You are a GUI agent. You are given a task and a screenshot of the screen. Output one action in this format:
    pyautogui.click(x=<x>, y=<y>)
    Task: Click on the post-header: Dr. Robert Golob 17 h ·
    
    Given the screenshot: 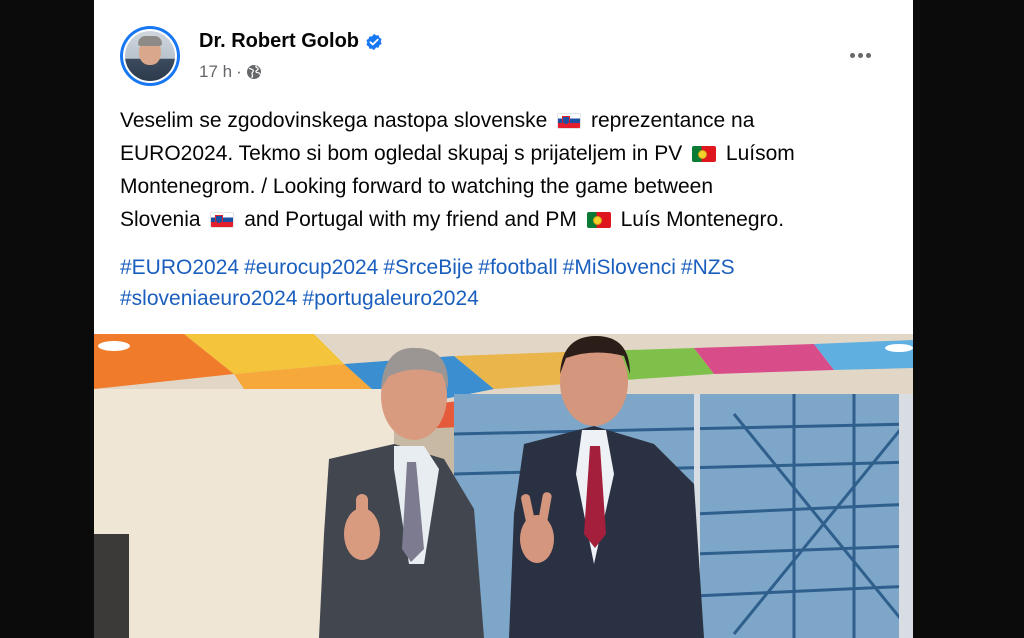 What is the action you would take?
    pyautogui.click(x=503, y=50)
    